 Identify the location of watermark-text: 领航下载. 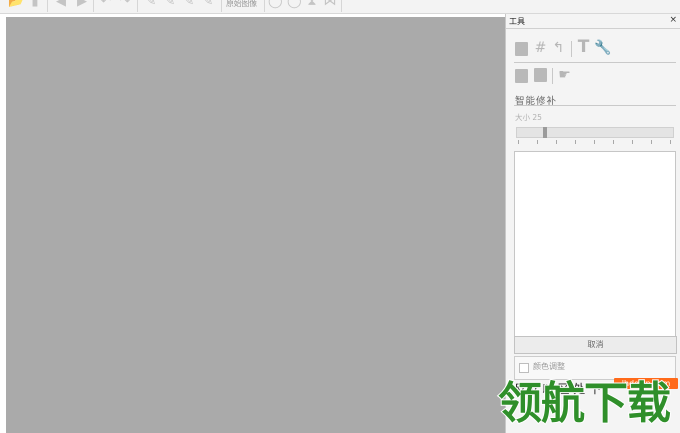
(584, 403).